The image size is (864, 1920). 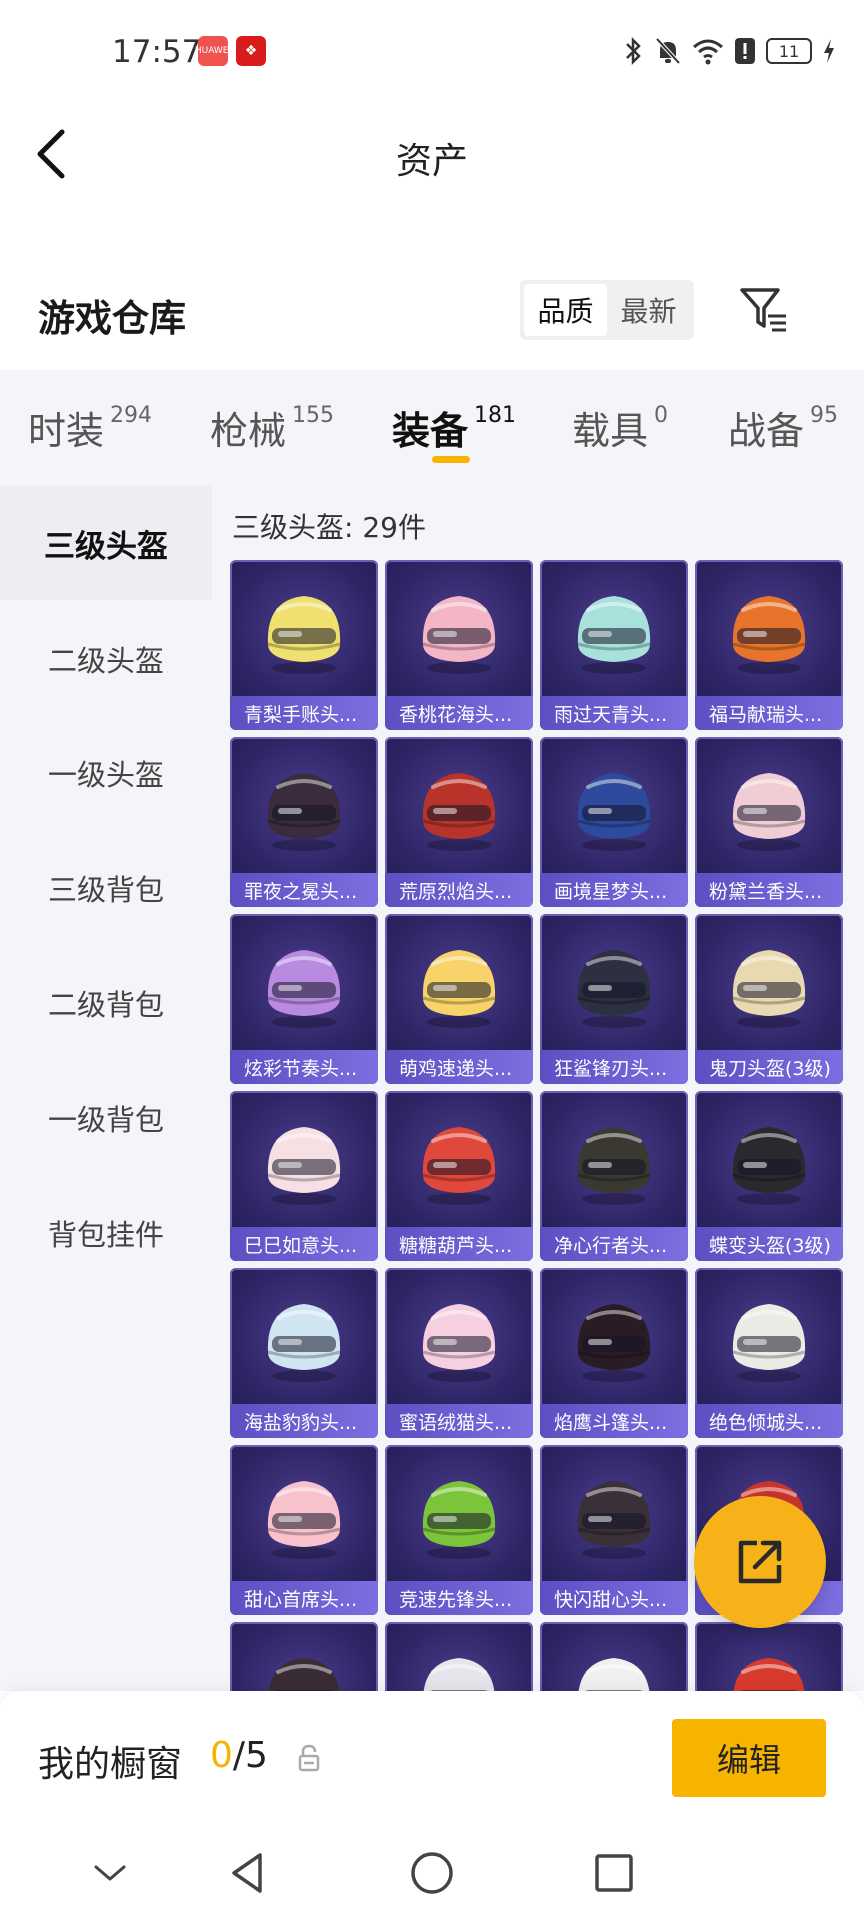 What do you see at coordinates (824, 416) in the screenshot?
I see `tab-count: 95` at bounding box center [824, 416].